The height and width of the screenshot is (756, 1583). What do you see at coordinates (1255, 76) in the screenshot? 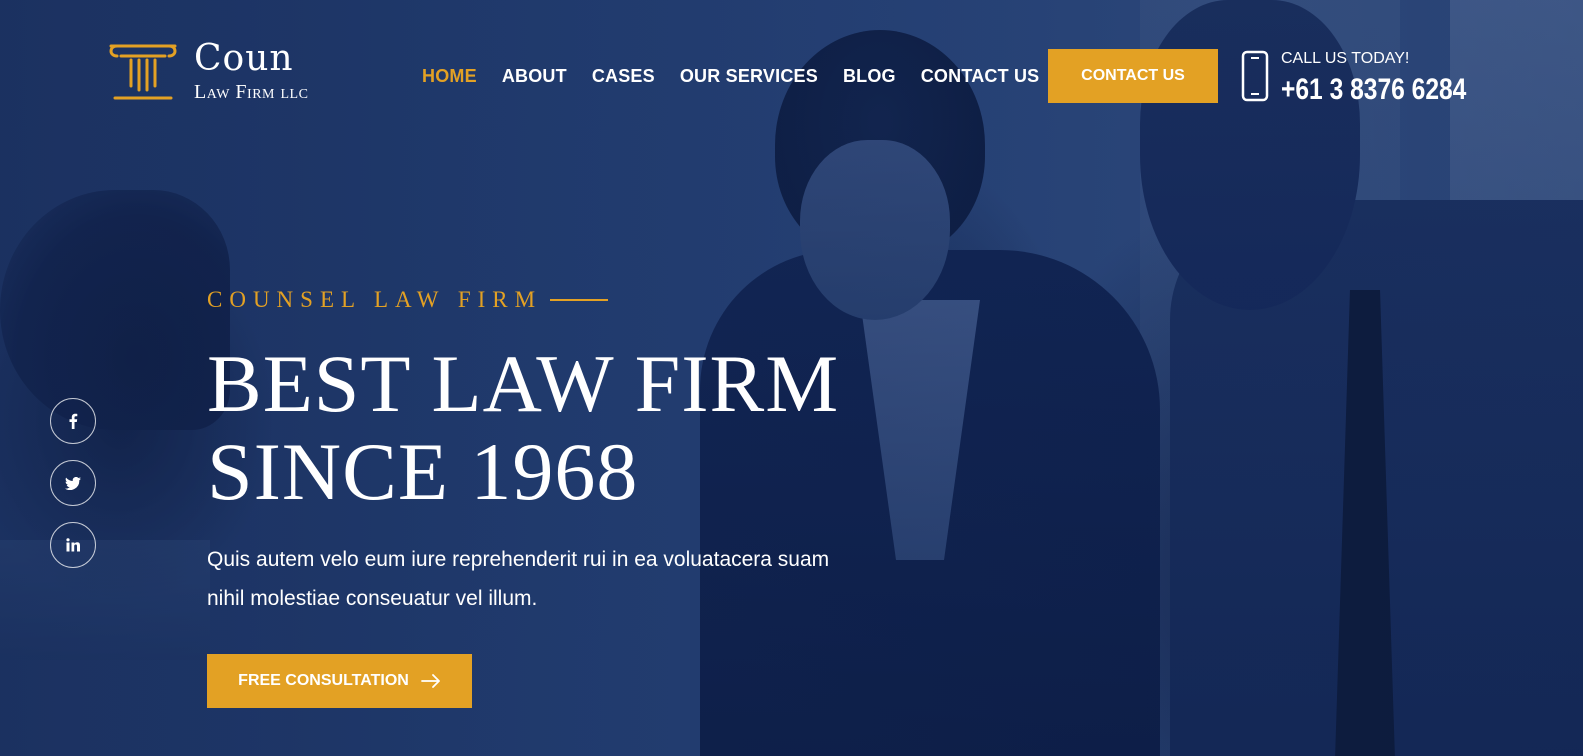
I see `smartphone-icon` at bounding box center [1255, 76].